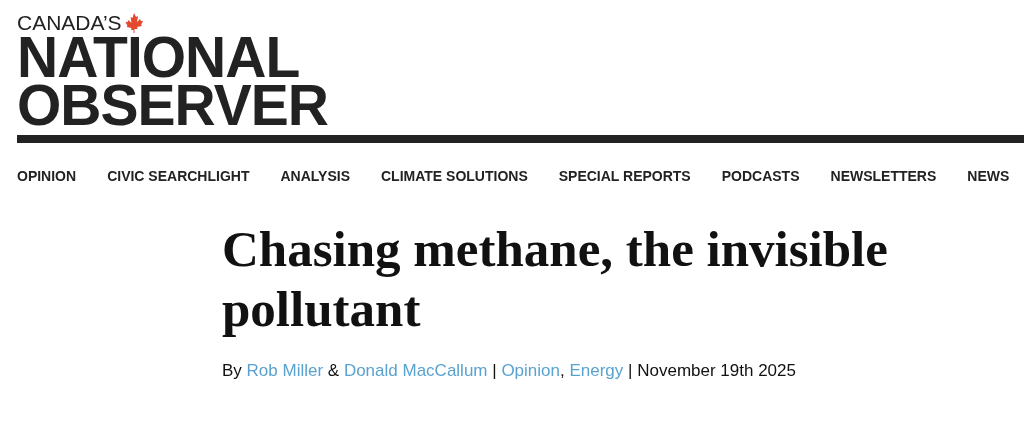 The image size is (1024, 423). I want to click on nav-link: PODCASTS, so click(760, 176).